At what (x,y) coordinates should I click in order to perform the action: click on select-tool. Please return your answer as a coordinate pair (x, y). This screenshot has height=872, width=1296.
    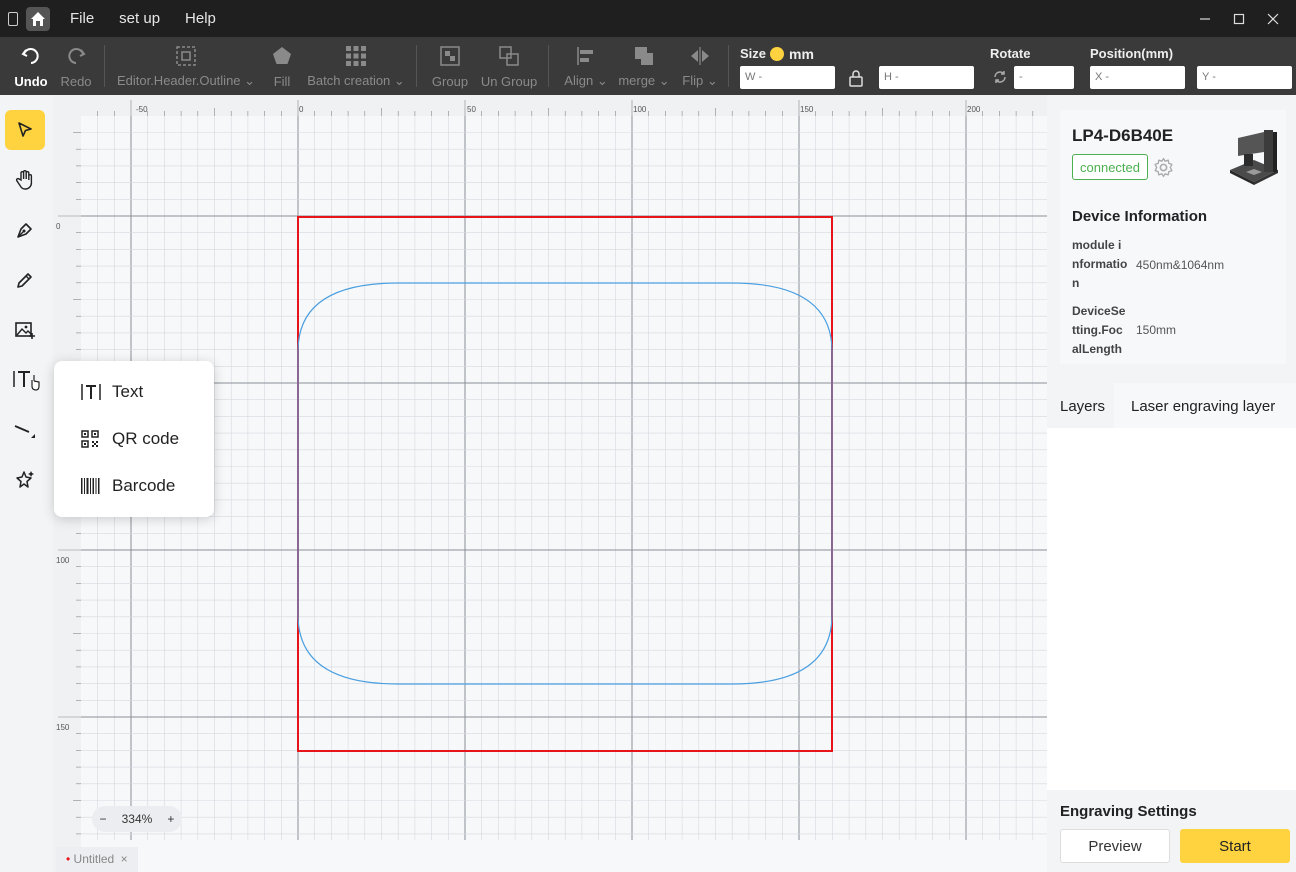
    Looking at the image, I should click on (25, 130).